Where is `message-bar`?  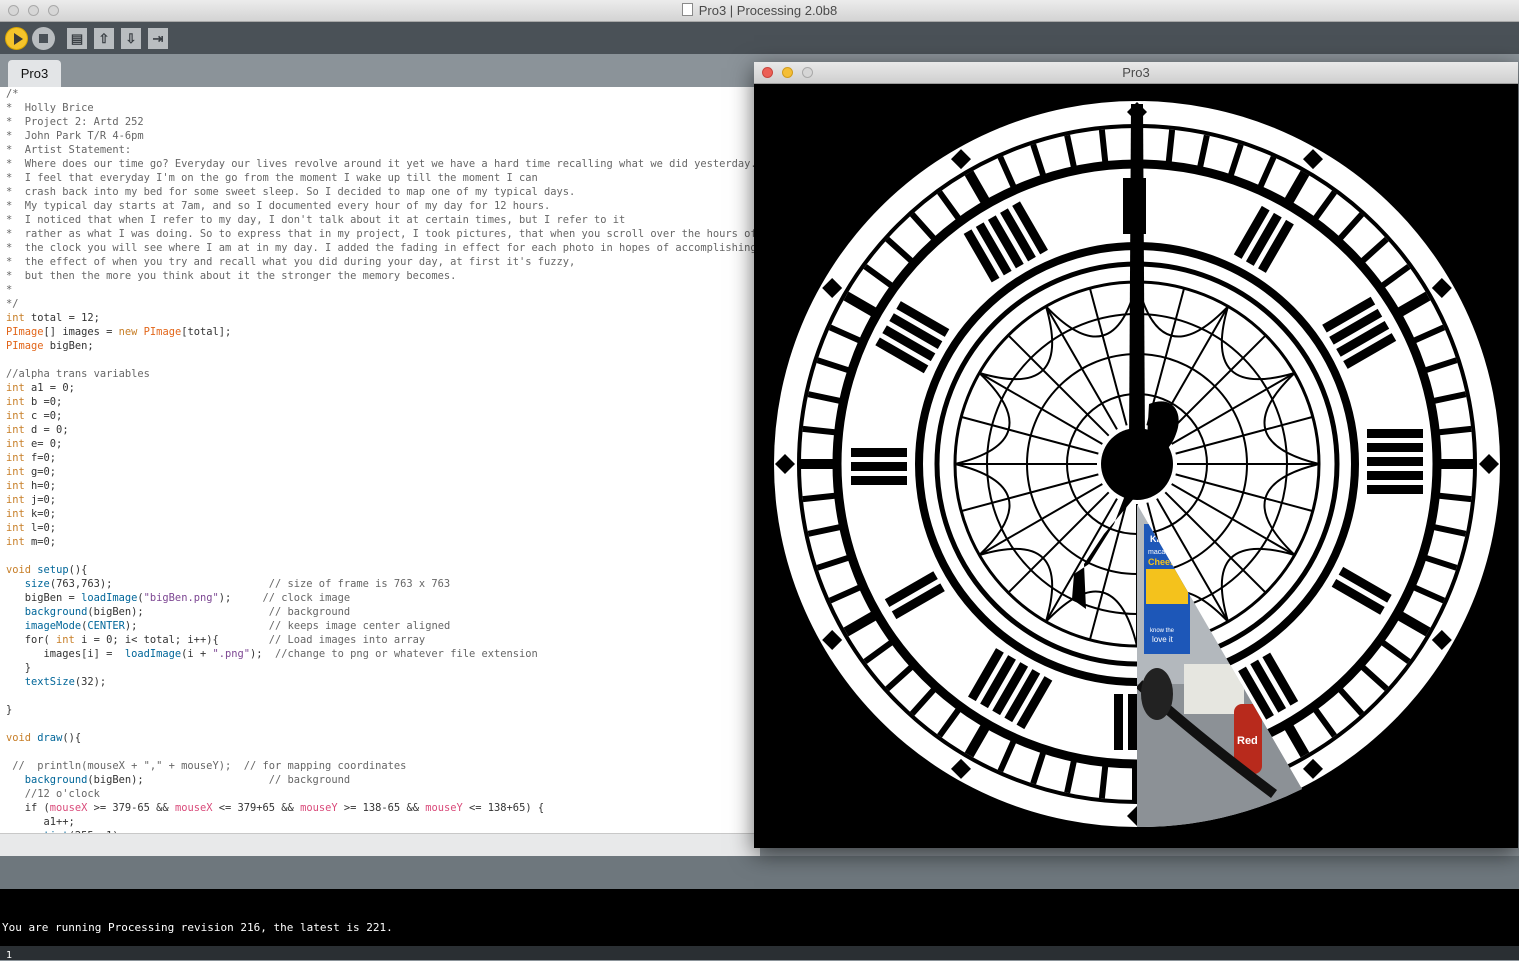
message-bar is located at coordinates (759, 872).